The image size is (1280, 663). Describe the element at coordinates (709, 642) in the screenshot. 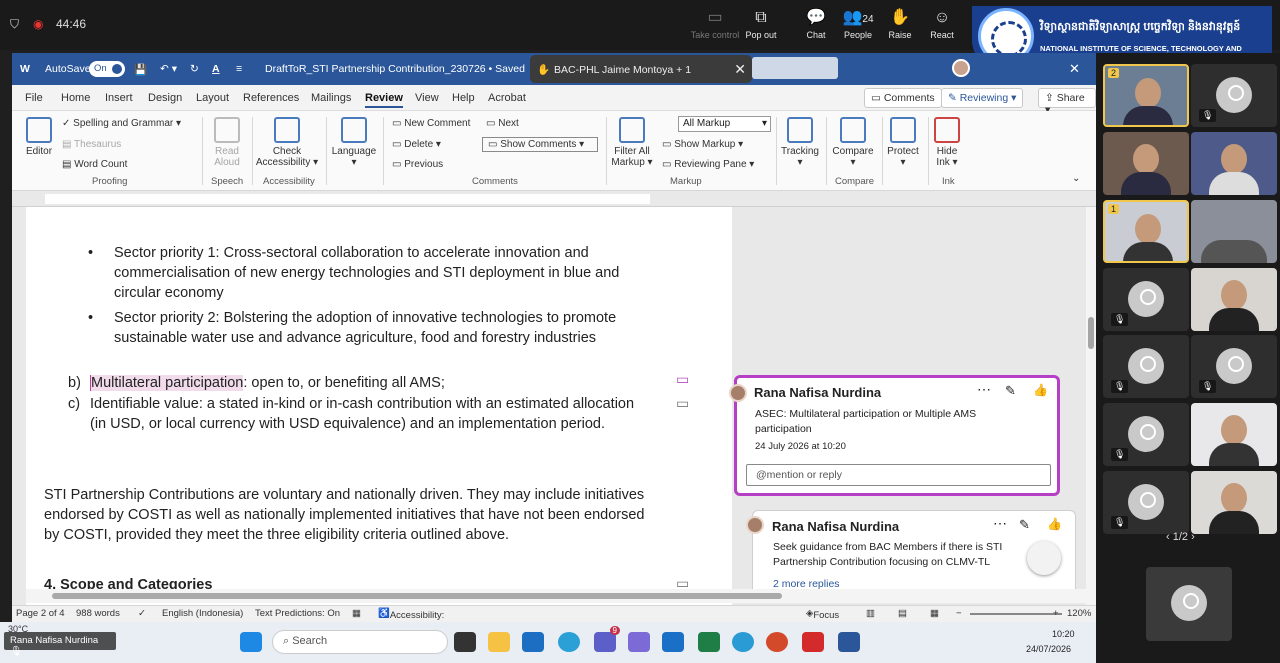

I see `excel-icon` at that location.